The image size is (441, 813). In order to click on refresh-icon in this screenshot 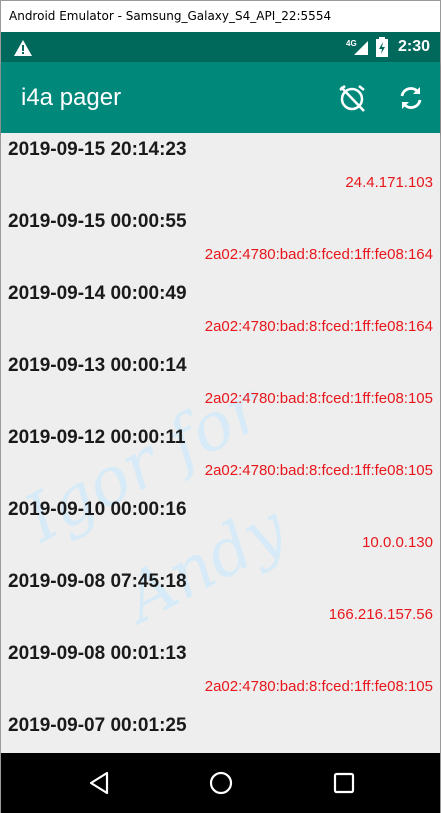, I will do `click(411, 98)`.